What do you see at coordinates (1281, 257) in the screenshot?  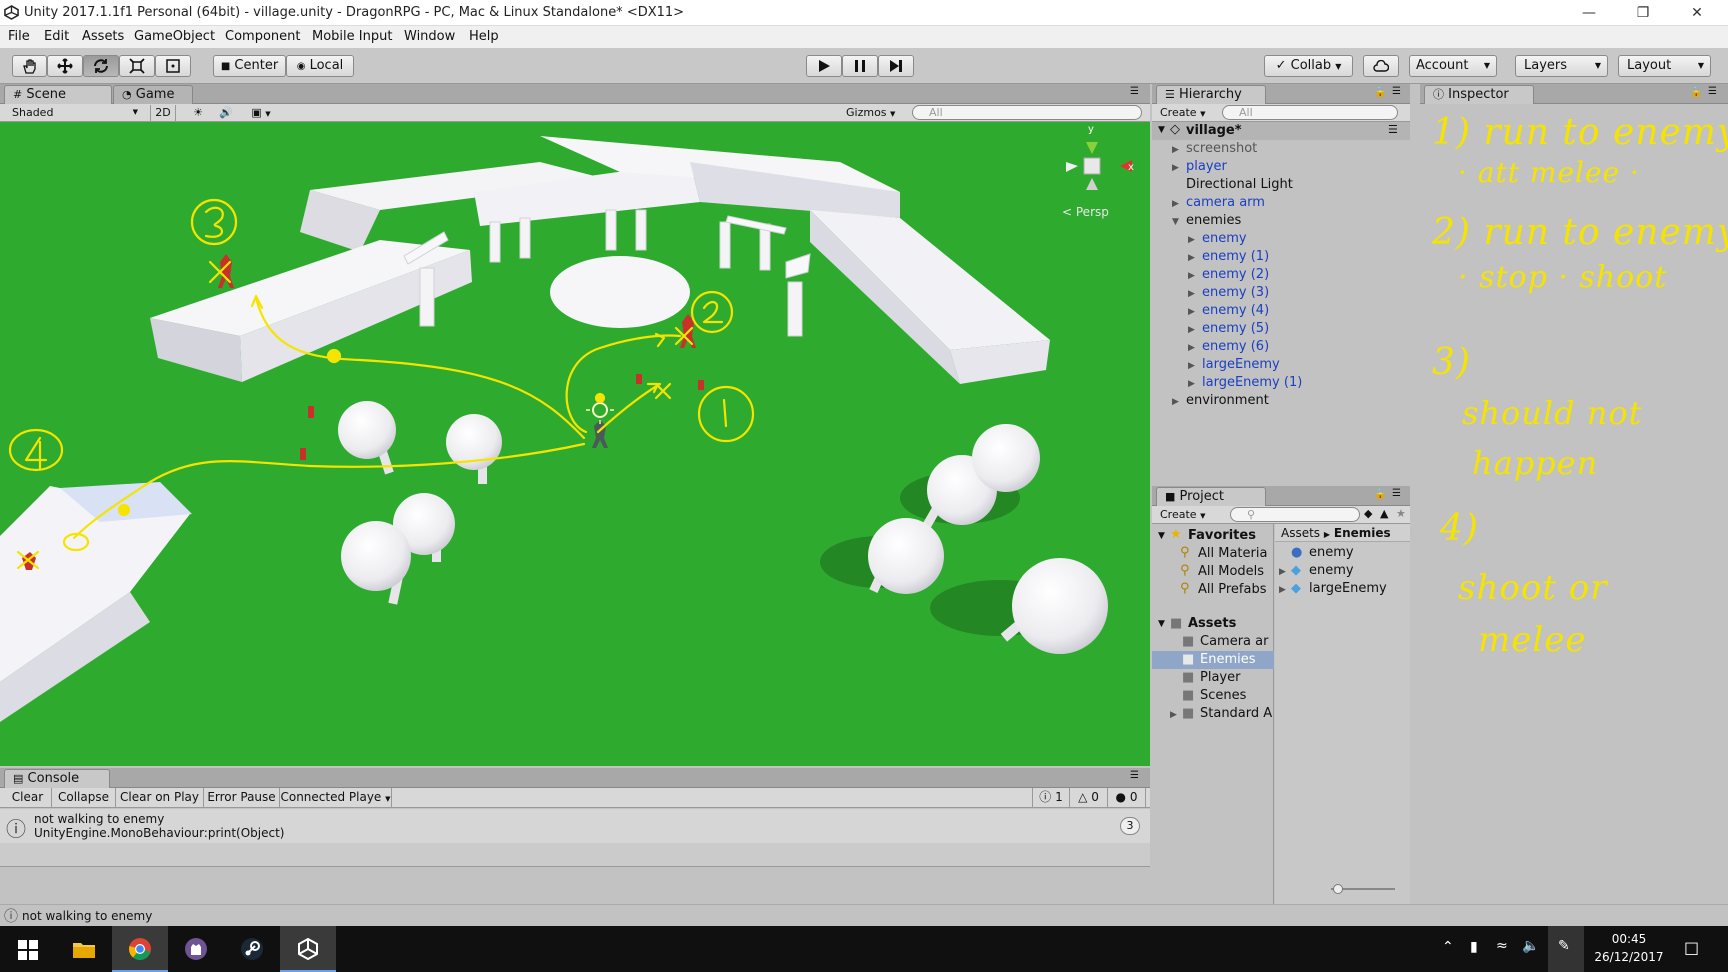 I see `hierarchy-item: ▶ enemy (1)` at bounding box center [1281, 257].